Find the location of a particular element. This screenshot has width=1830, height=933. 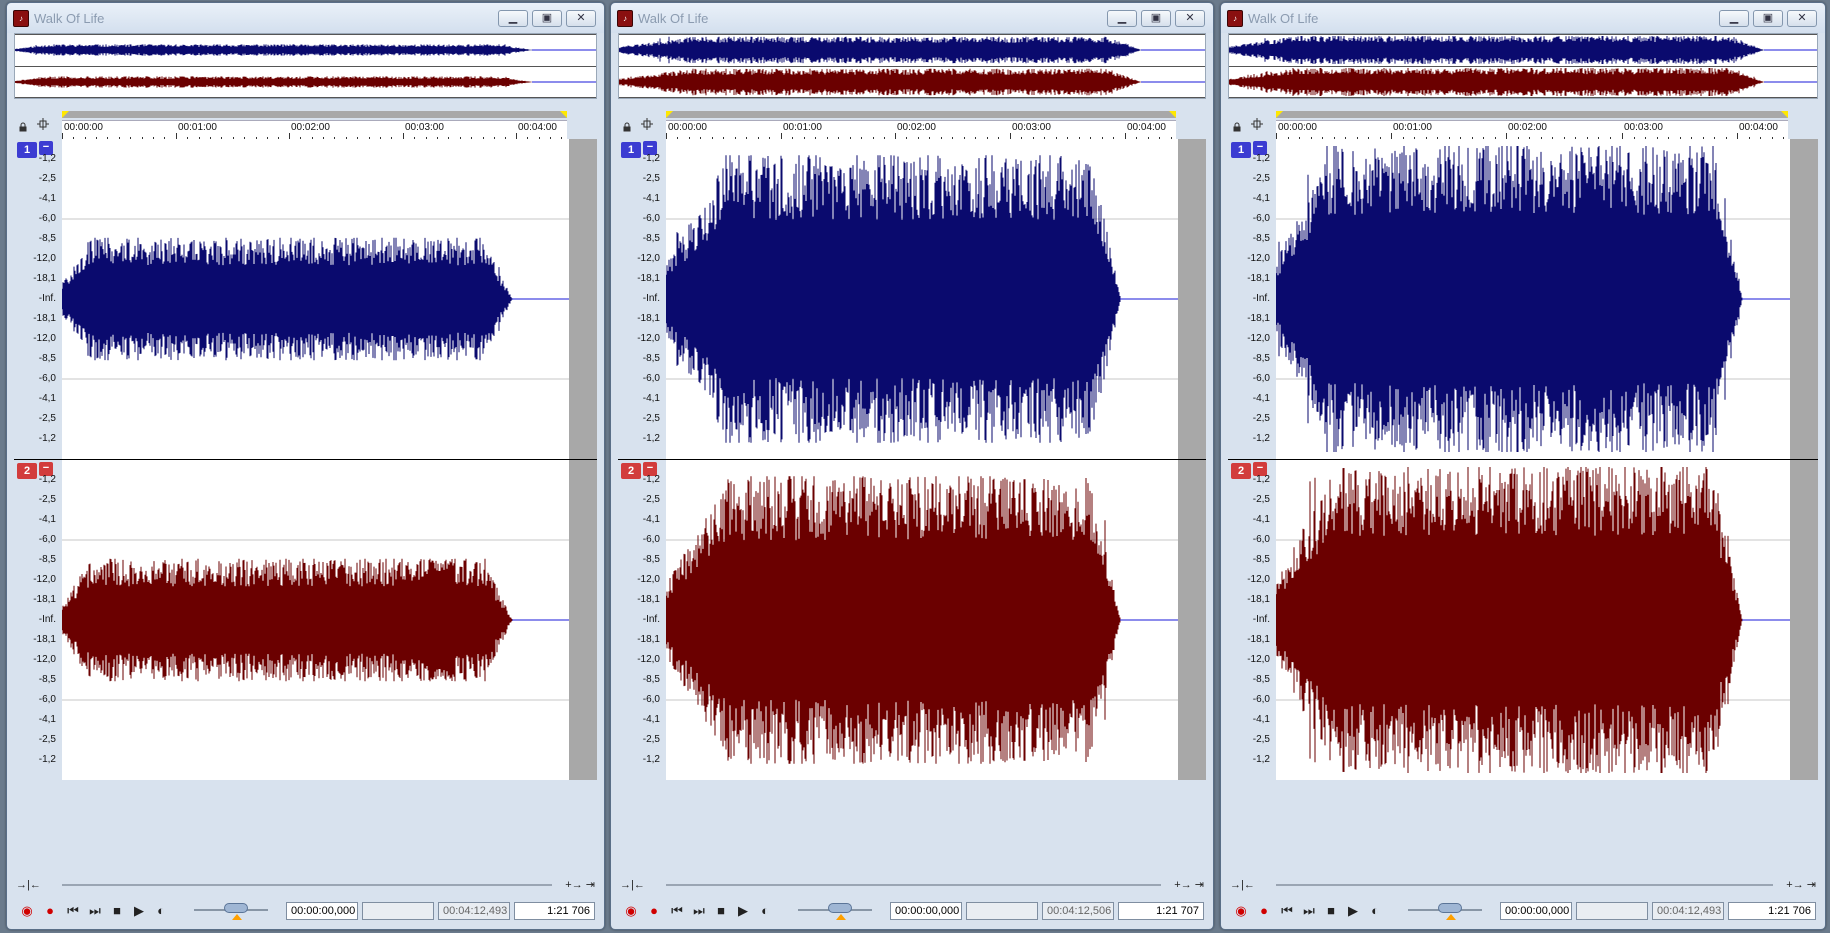

minus-icon: − is located at coordinates (650, 147).